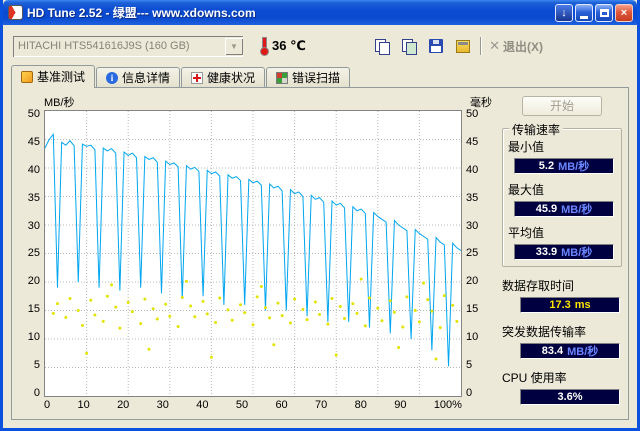 This screenshot has height=431, width=640. I want to click on access-time-value: 17.3, so click(560, 305).